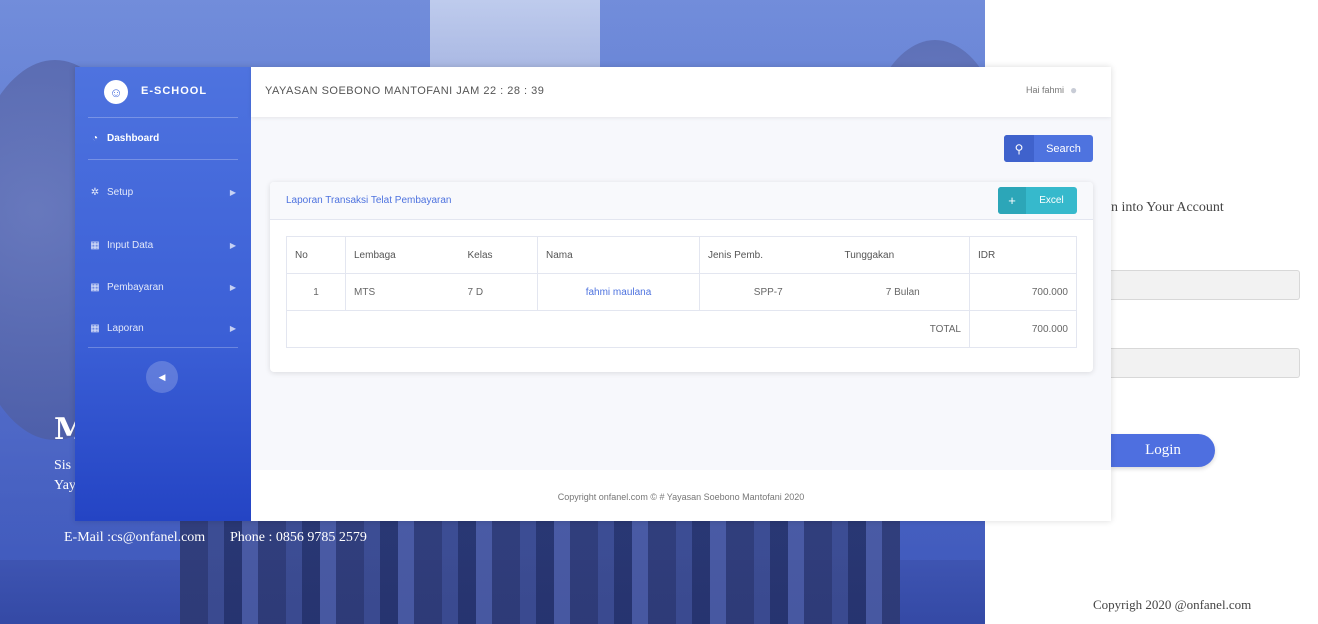 The height and width of the screenshot is (624, 1318). What do you see at coordinates (95, 138) in the screenshot?
I see `tachometer-icon: ◔` at bounding box center [95, 138].